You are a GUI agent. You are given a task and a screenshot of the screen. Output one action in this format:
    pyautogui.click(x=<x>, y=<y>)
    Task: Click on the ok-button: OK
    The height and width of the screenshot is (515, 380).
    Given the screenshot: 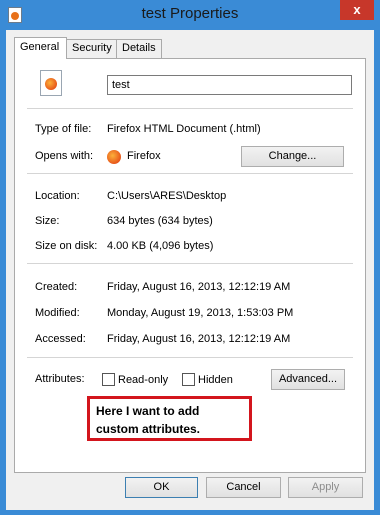 What is the action you would take?
    pyautogui.click(x=161, y=487)
    